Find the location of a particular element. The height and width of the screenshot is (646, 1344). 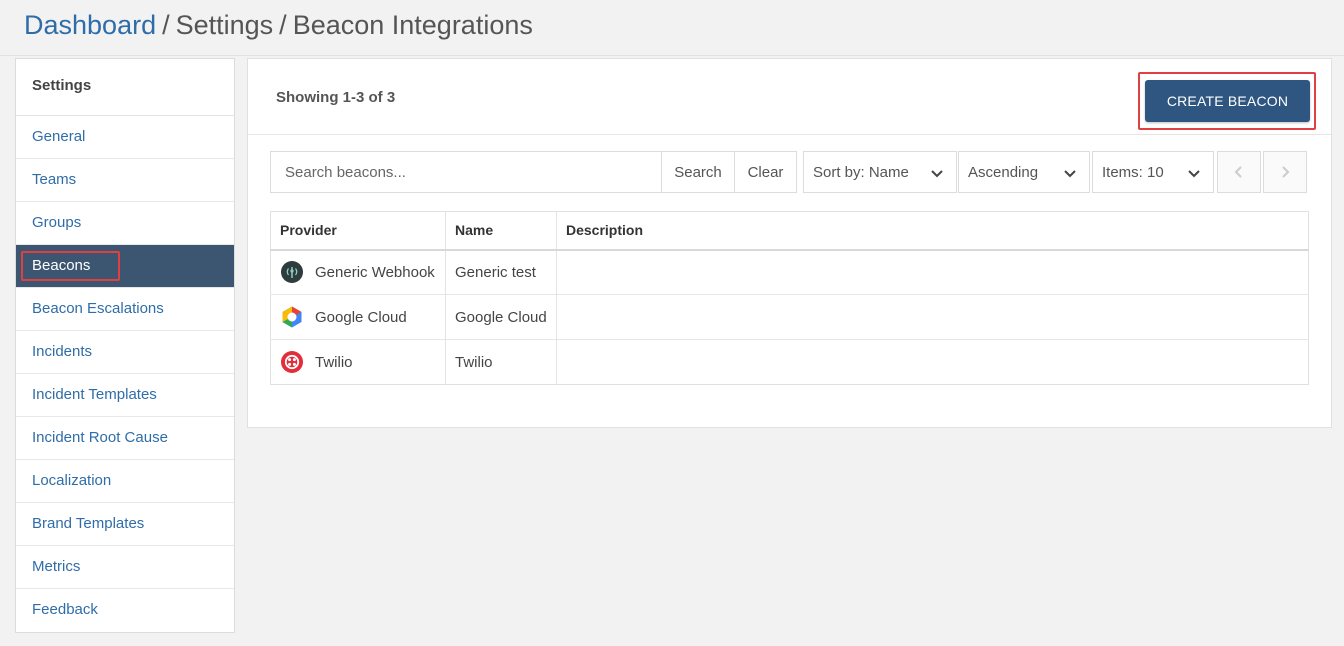

breadcrumb-current-page: Beacon Integrations is located at coordinates (412, 25).